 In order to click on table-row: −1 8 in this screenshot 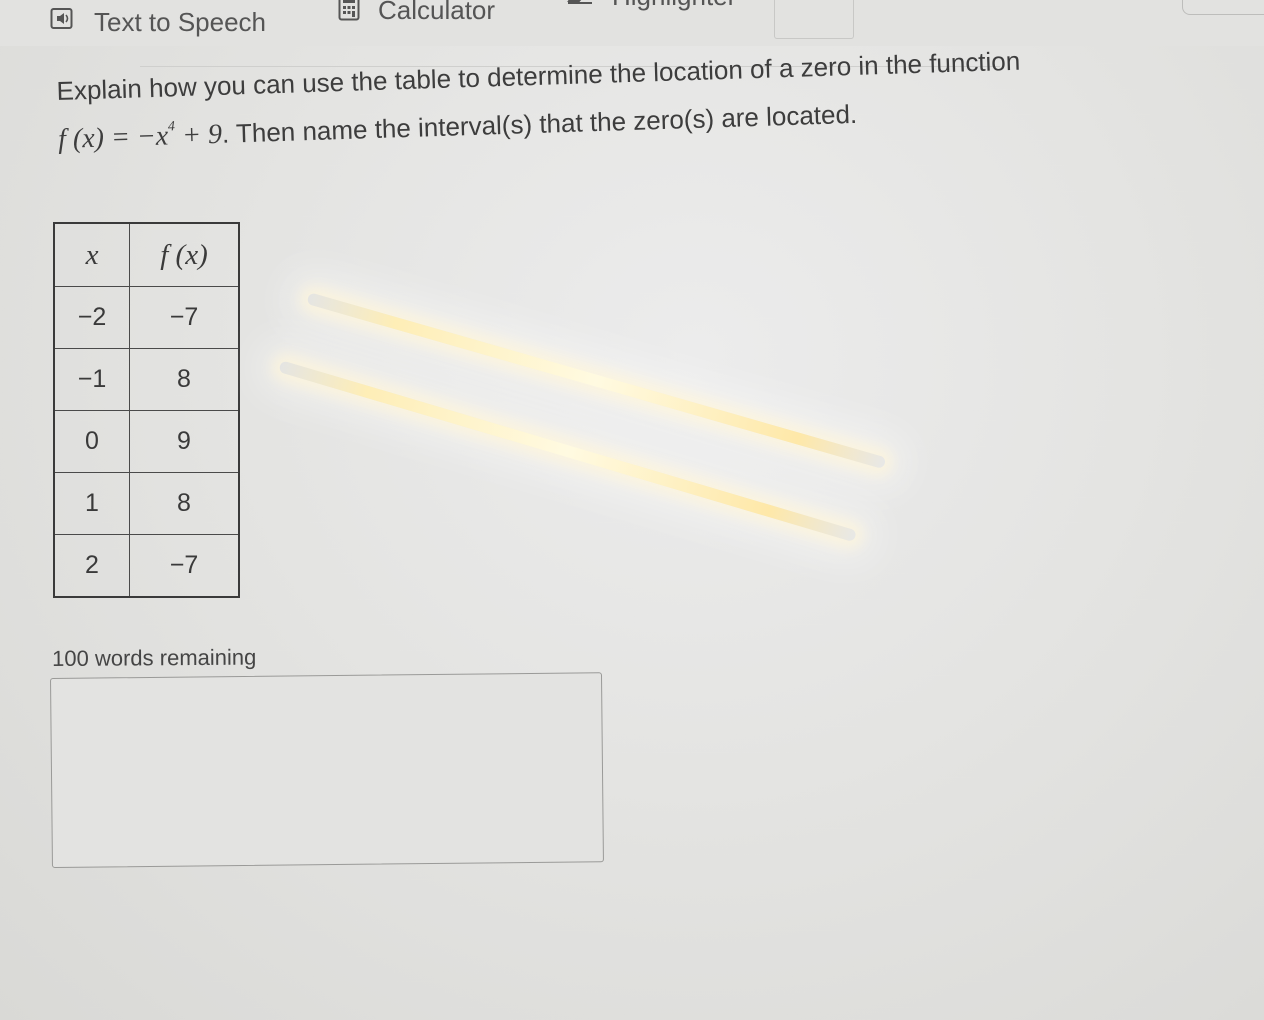, I will do `click(146, 379)`.